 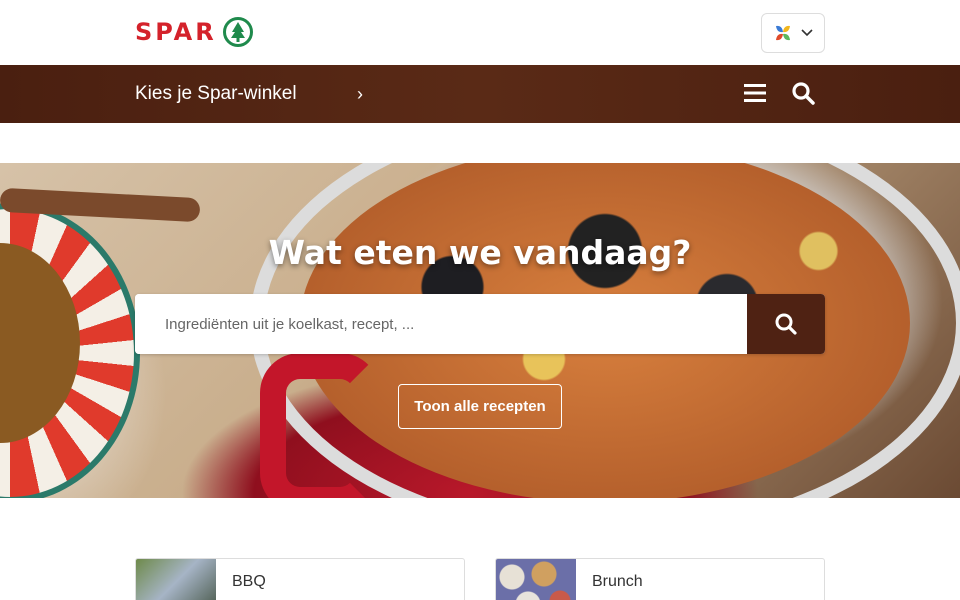 I want to click on recipe-search-form, so click(x=480, y=324).